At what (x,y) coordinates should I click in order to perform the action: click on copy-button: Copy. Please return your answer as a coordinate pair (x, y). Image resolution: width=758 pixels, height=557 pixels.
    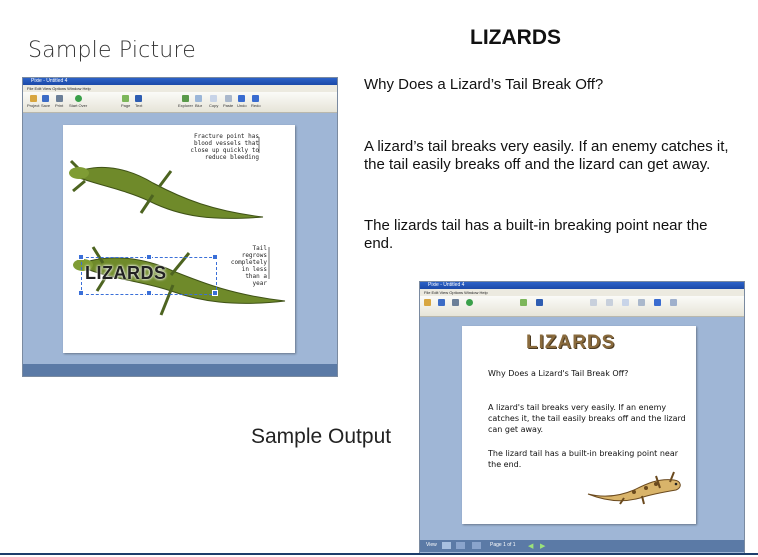
    Looking at the image, I should click on (213, 101).